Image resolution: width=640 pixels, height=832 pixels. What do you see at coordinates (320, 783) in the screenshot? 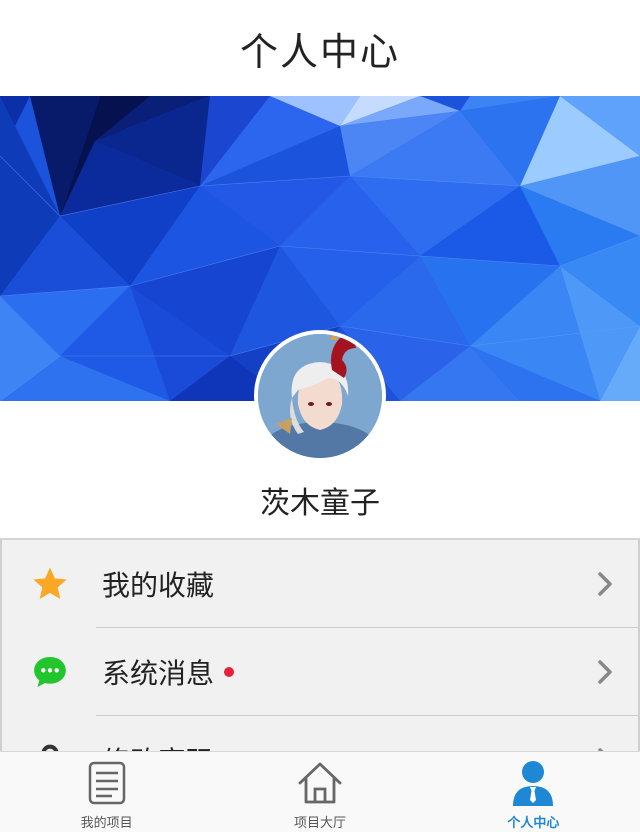
I see `home-icon` at bounding box center [320, 783].